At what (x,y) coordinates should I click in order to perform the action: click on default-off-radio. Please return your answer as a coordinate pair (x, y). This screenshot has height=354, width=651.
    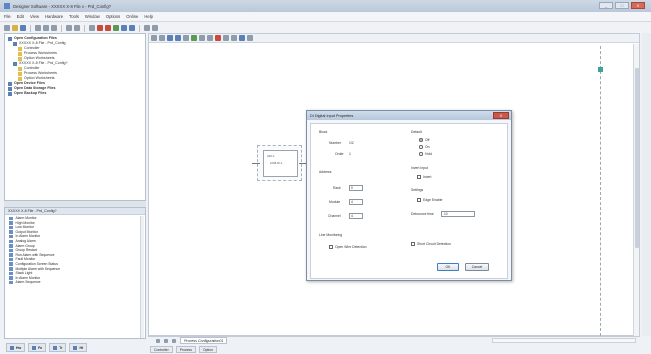
    Looking at the image, I should click on (421, 140).